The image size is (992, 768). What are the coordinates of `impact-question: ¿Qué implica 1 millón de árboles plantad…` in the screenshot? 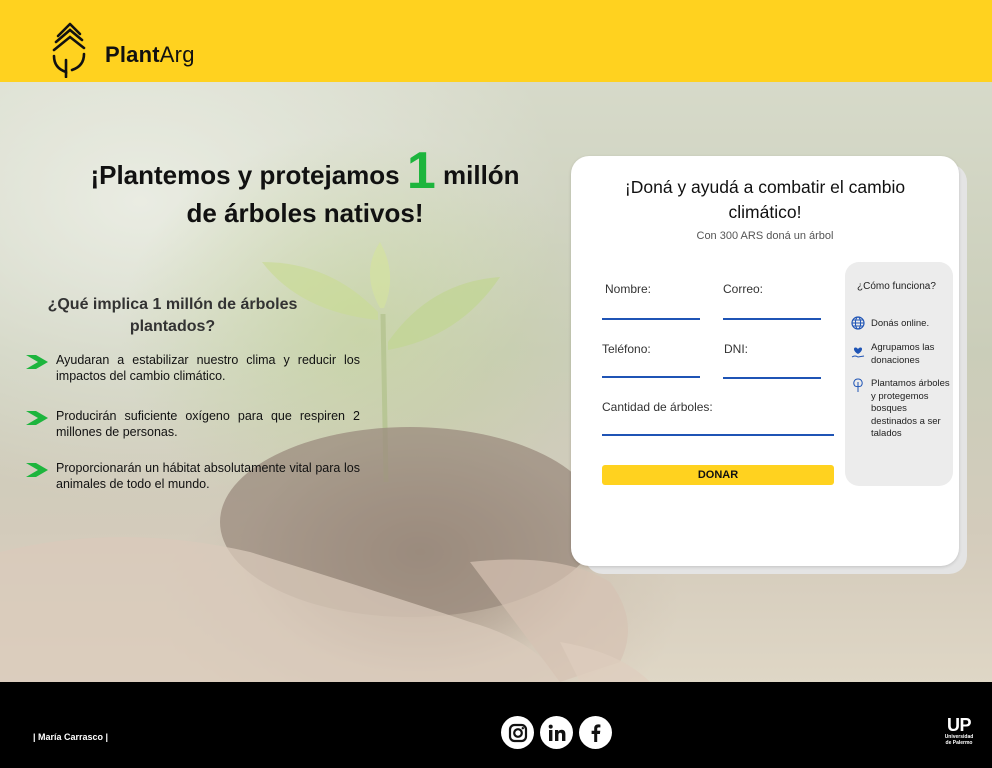 It's located at (172, 315).